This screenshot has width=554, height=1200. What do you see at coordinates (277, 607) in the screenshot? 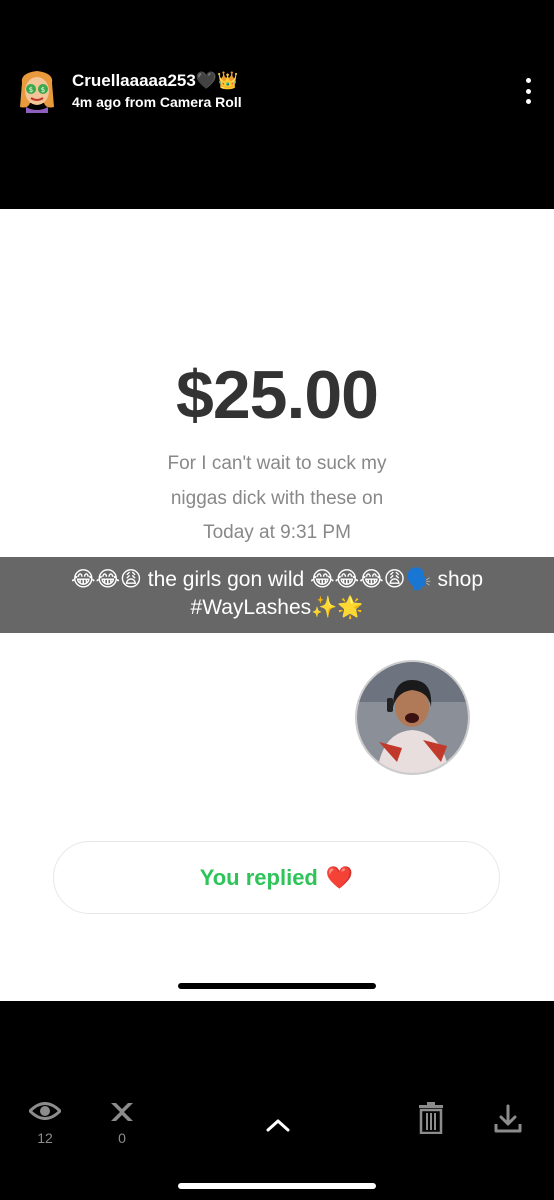
I see `caption-line-2: #WayLashes✨🌟` at bounding box center [277, 607].